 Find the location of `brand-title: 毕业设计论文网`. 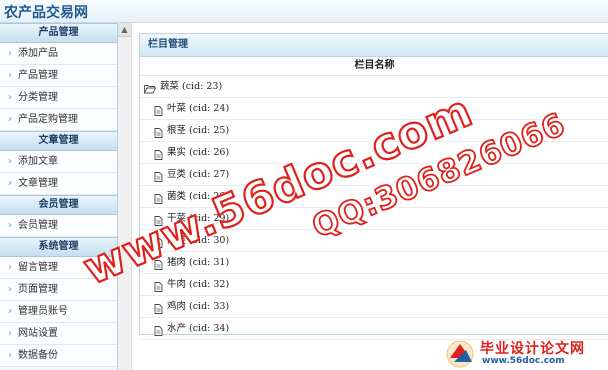

brand-title: 毕业设计论文网 is located at coordinates (532, 349).